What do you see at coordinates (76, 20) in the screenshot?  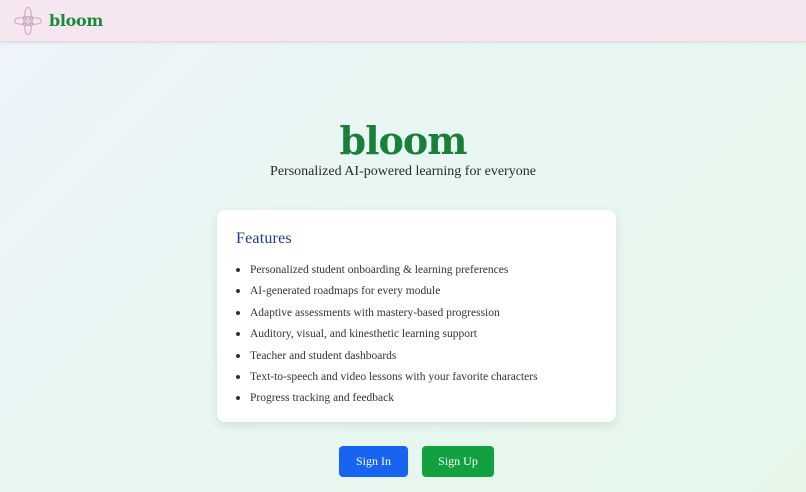 I see `nav-brand-name: bloom` at bounding box center [76, 20].